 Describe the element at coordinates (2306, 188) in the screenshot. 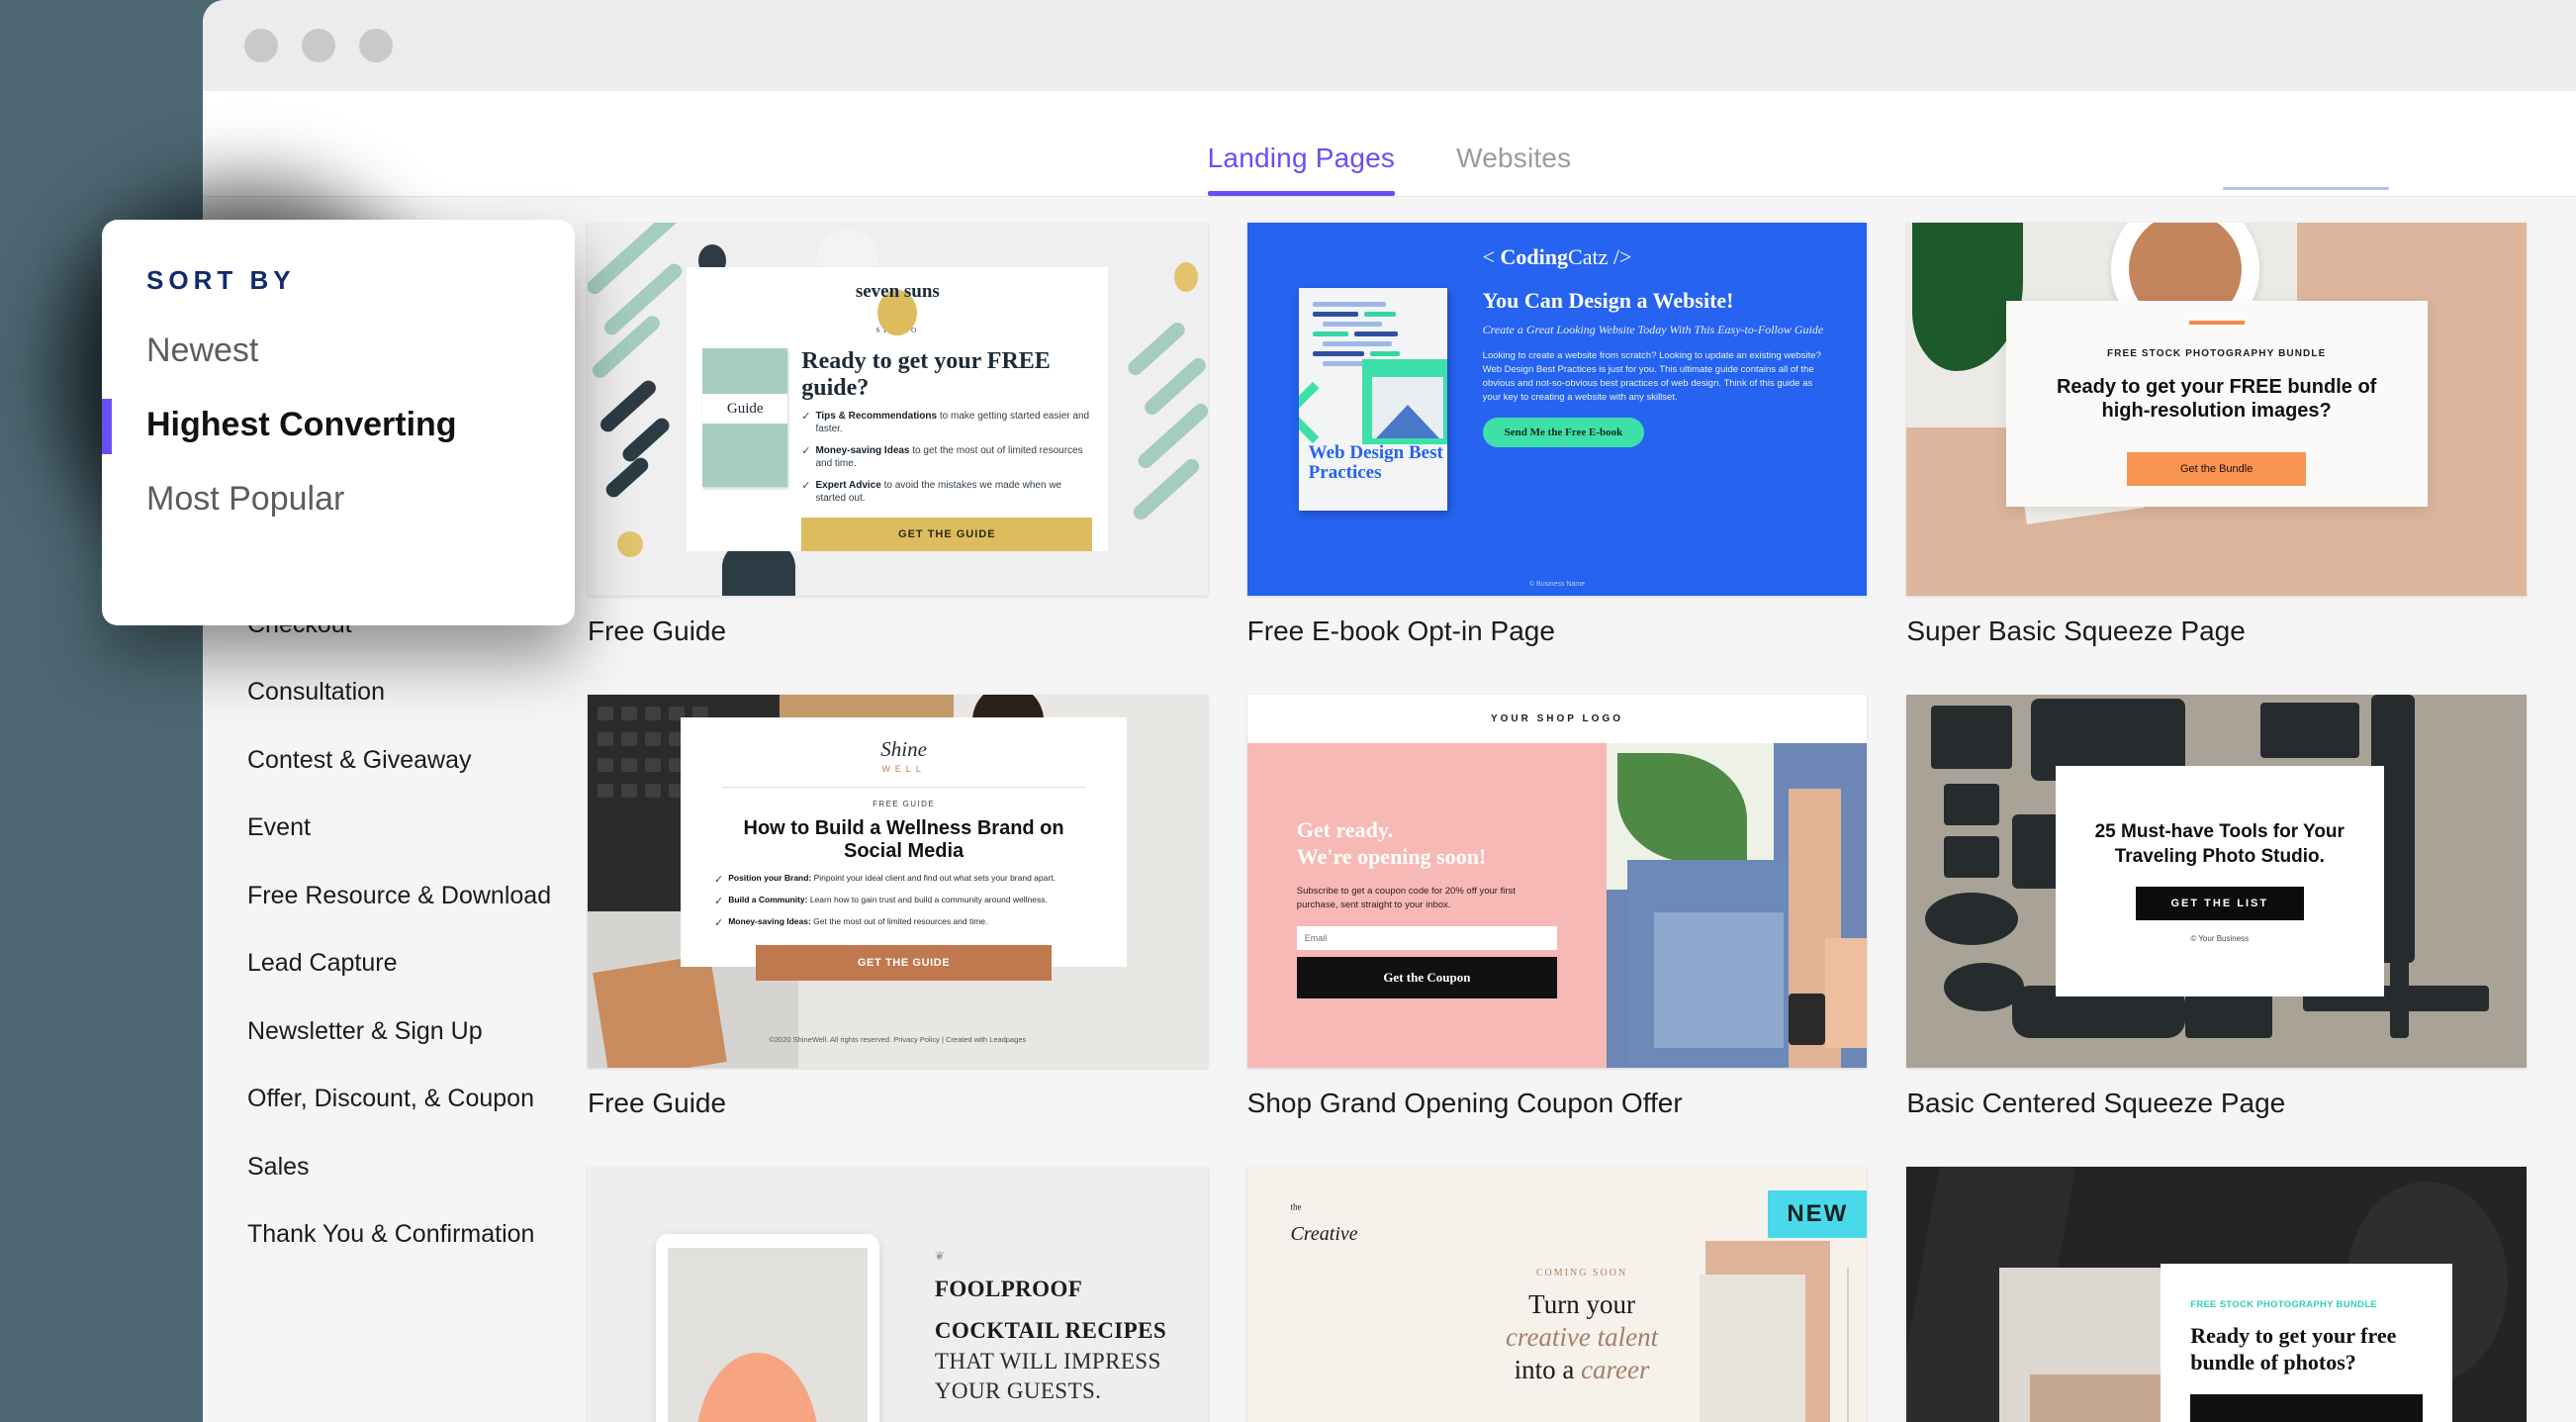

I see `search-input` at that location.